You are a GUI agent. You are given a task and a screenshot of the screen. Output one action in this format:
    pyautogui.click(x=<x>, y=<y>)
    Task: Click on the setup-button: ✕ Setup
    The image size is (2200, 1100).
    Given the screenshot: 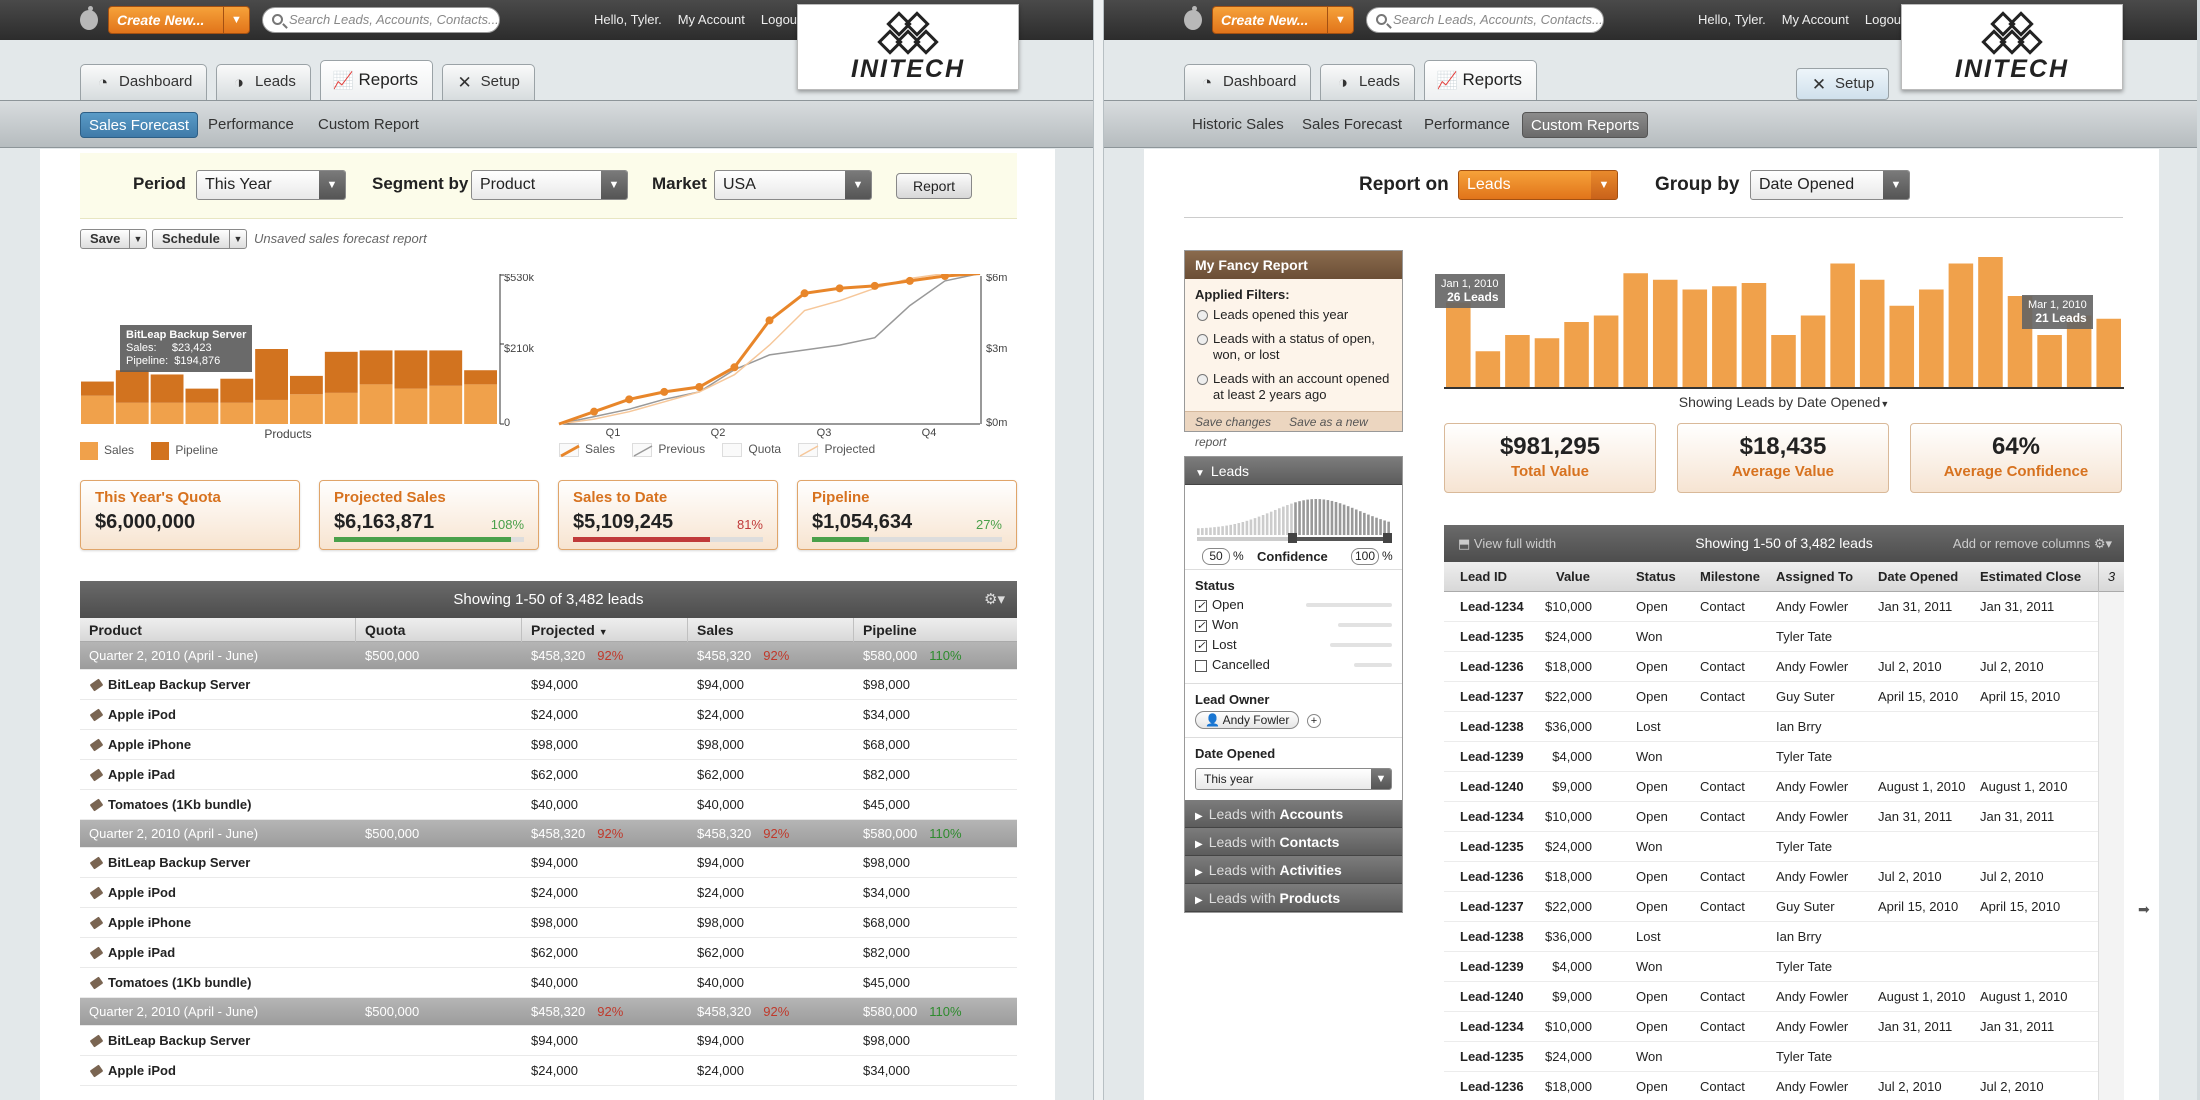 What is the action you would take?
    pyautogui.click(x=1843, y=84)
    